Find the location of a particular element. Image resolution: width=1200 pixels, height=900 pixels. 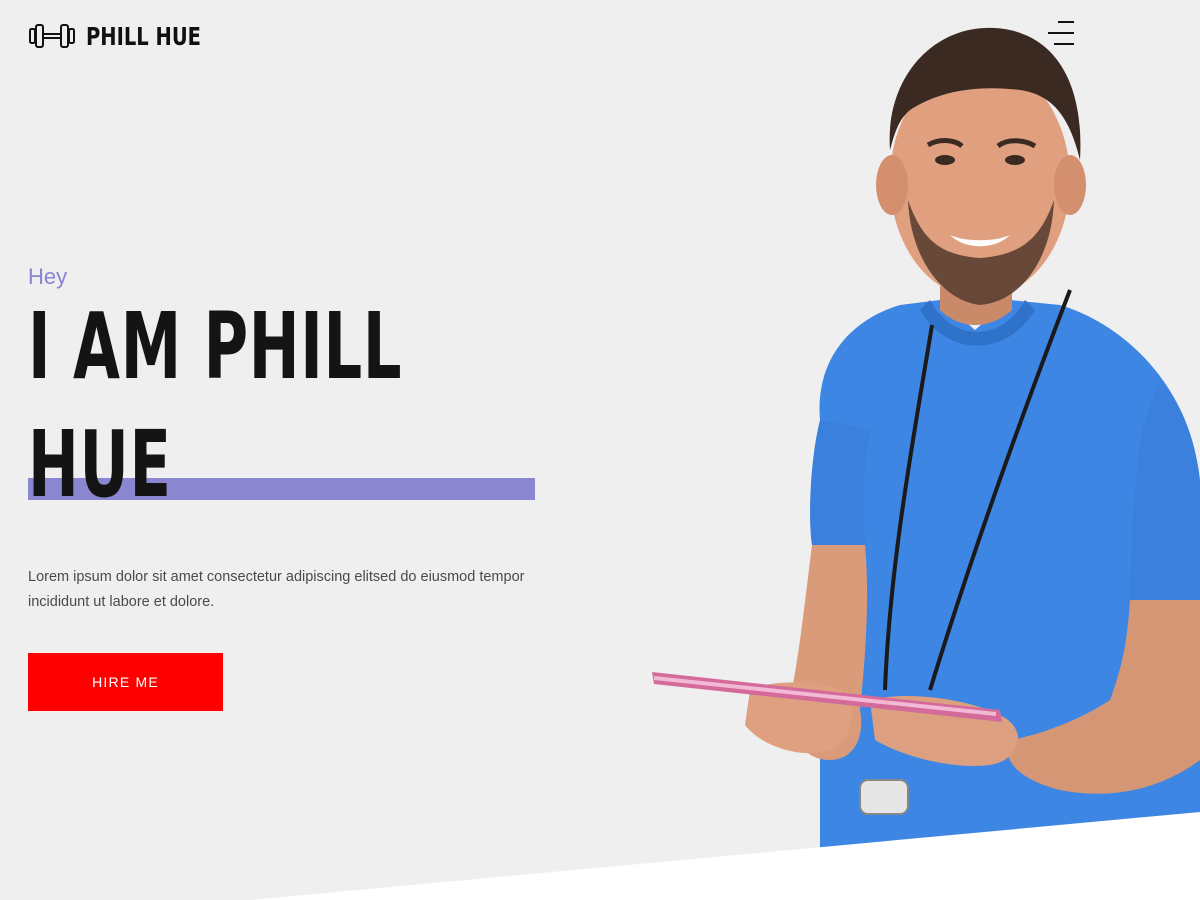

hero-title: I AM PHILL HUE is located at coordinates (215, 405).